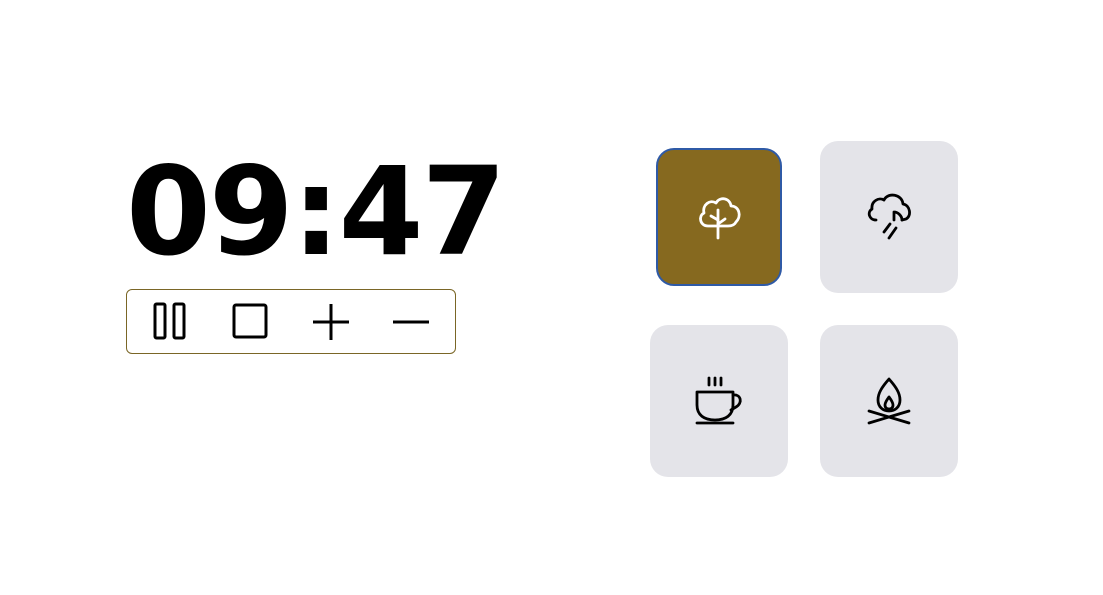  I want to click on stop-icon, so click(250, 320).